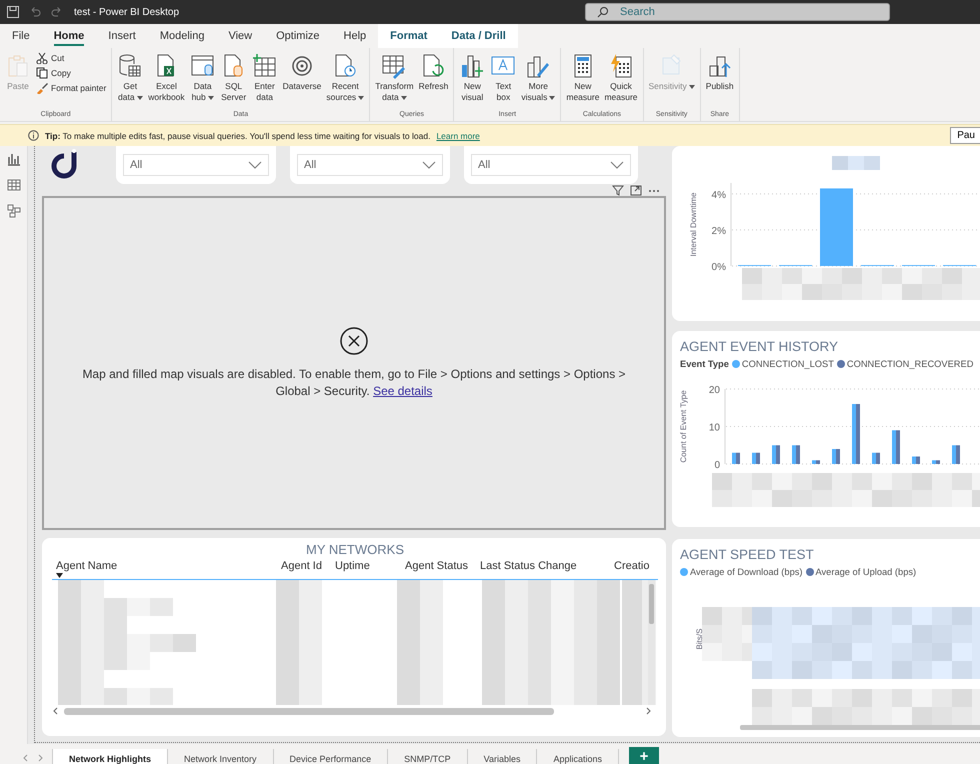 The width and height of the screenshot is (980, 764). Describe the element at coordinates (87, 569) in the screenshot. I see `column-header: Agent Name` at that location.